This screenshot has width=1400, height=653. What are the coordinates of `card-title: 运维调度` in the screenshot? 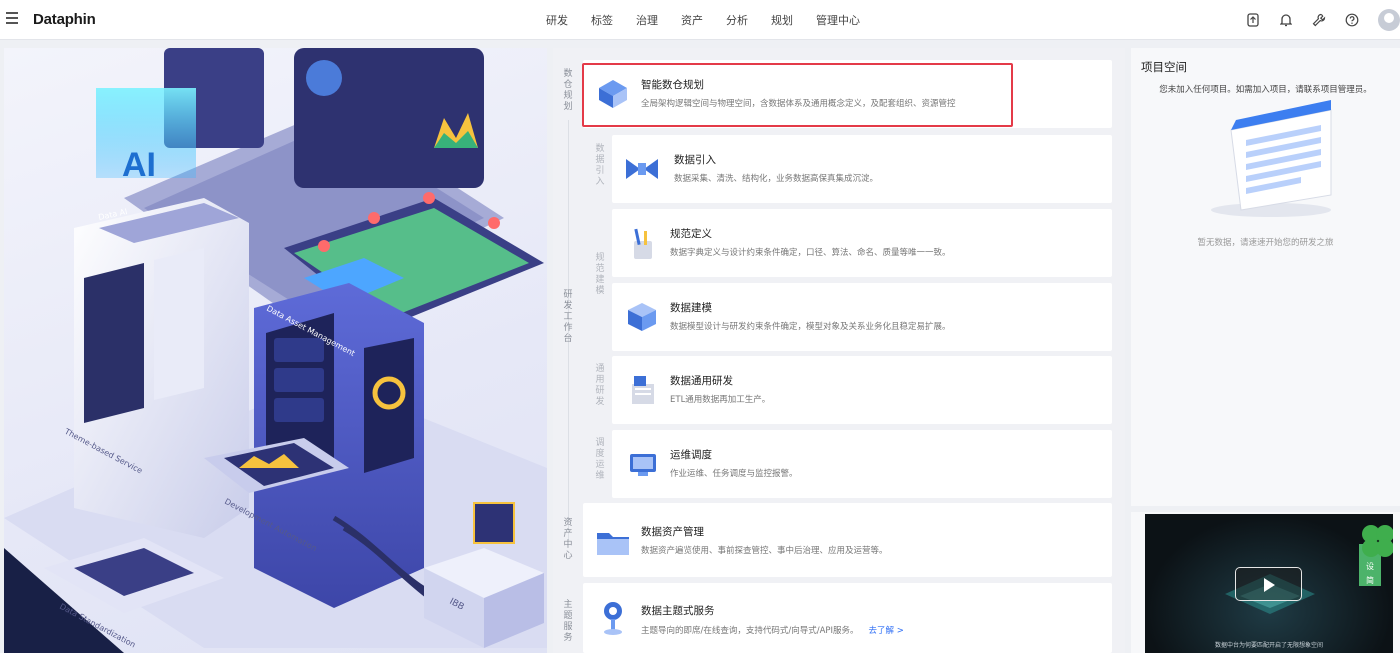 It's located at (691, 455).